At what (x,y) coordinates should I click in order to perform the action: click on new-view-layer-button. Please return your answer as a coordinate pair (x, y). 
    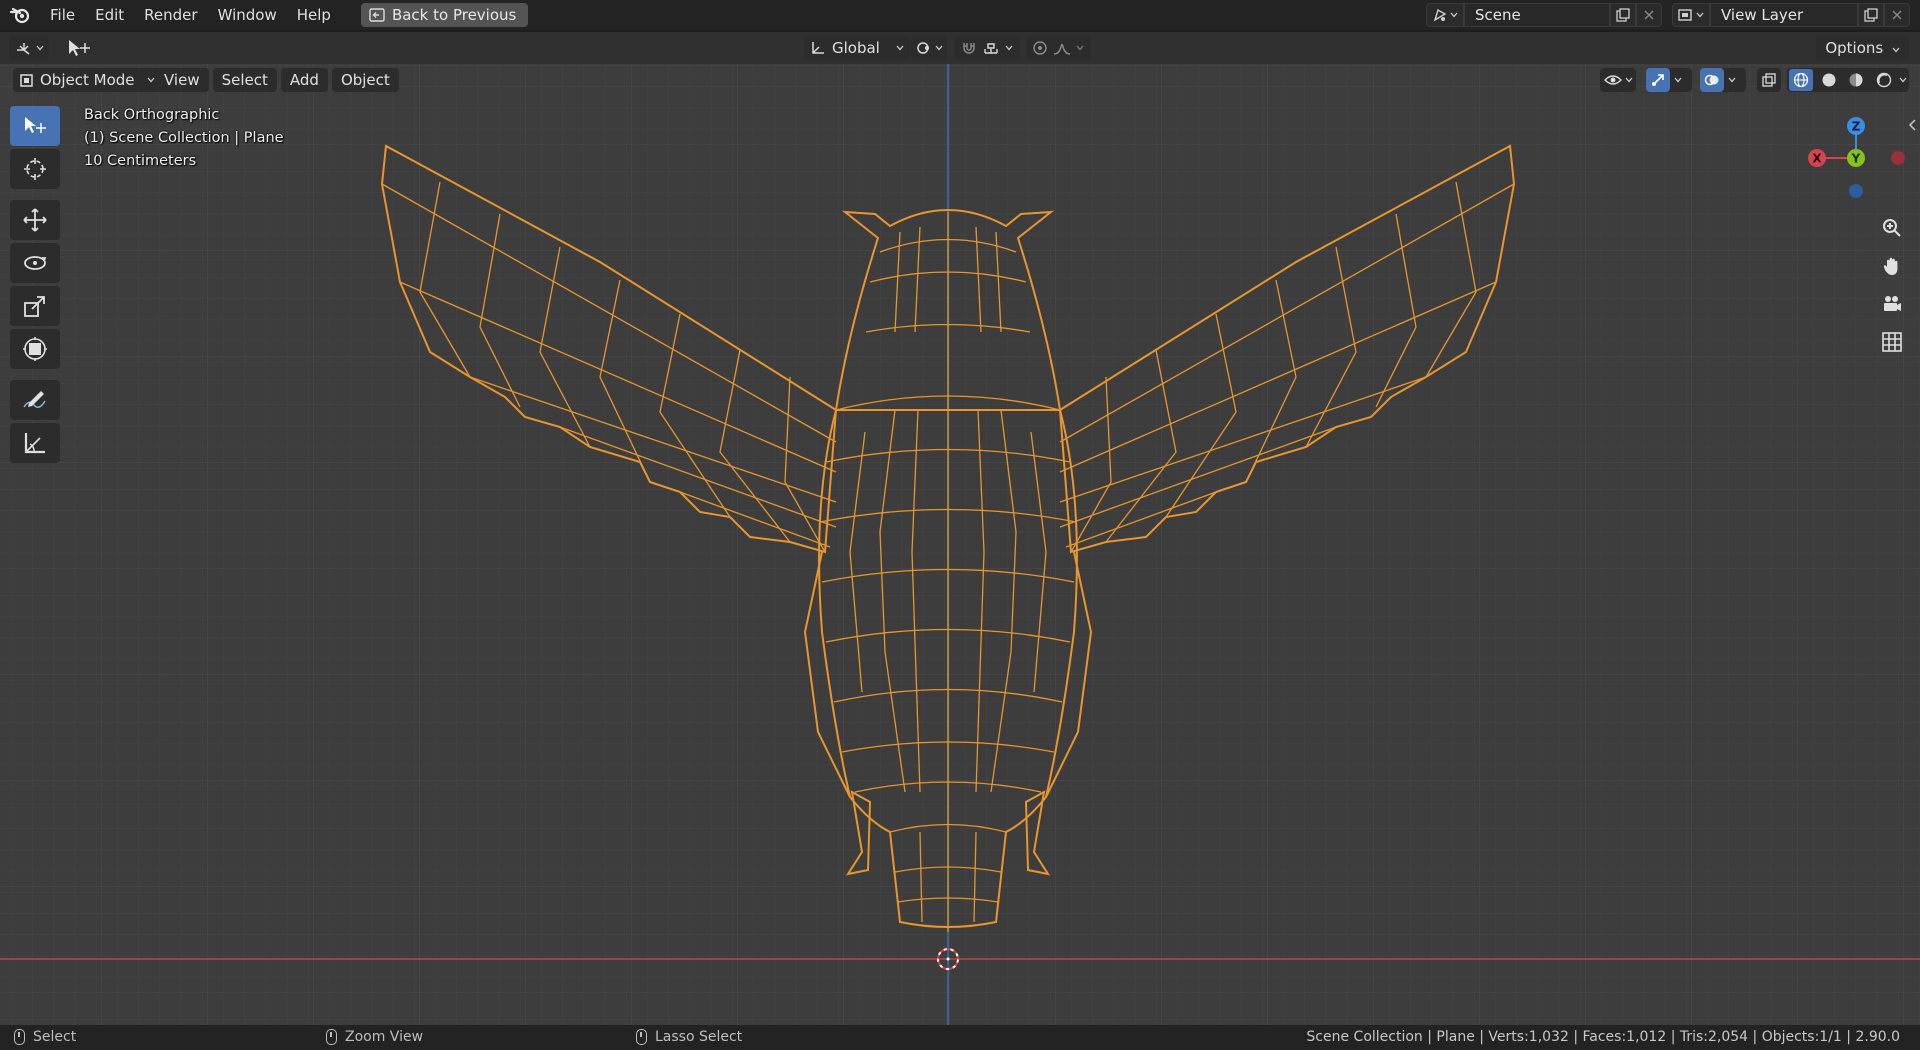
    Looking at the image, I should click on (1871, 15).